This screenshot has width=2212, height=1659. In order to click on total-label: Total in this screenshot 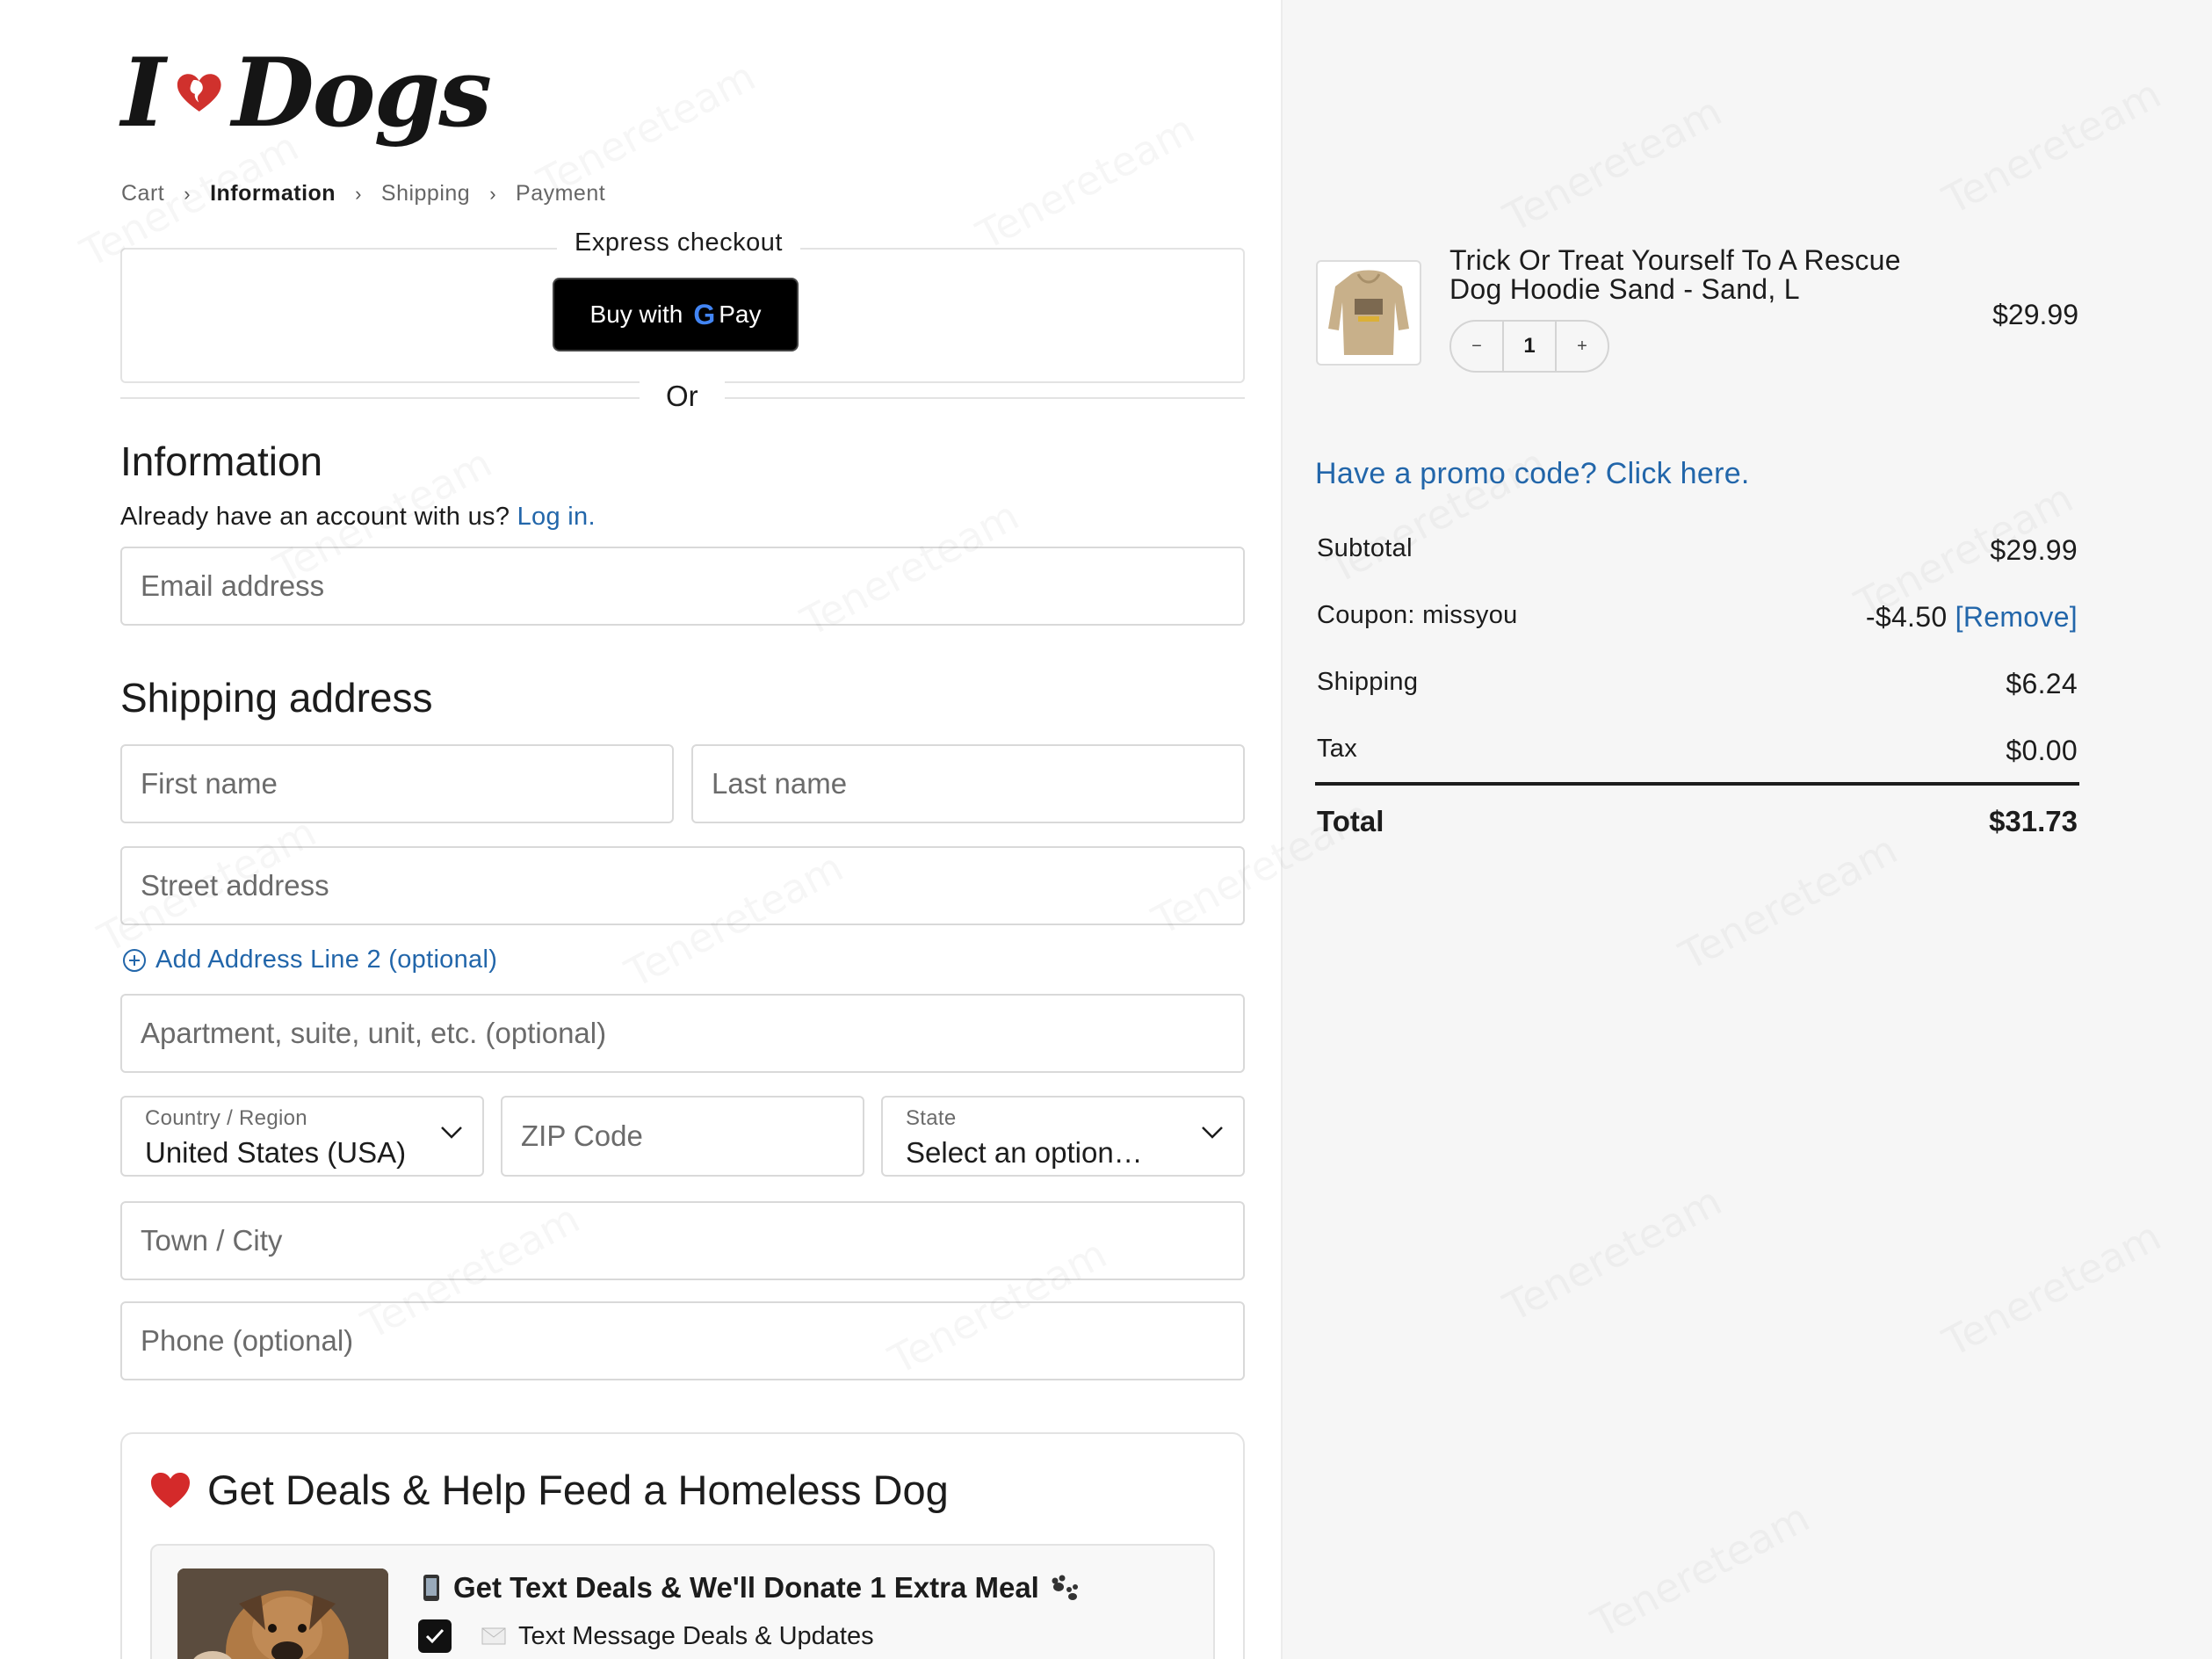, I will do `click(1350, 821)`.